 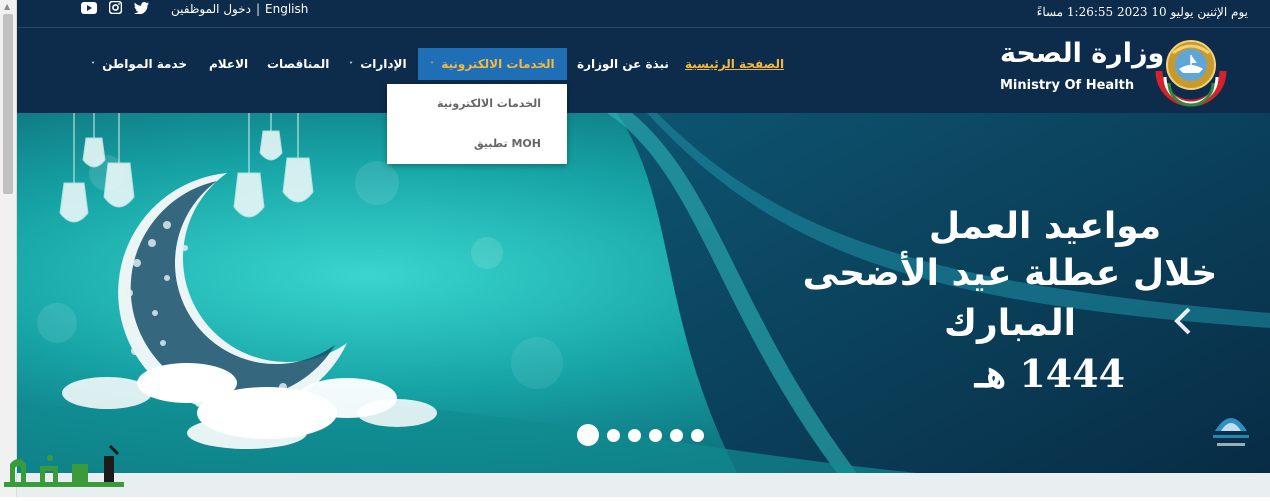 I want to click on e-services-dropdown: الخدمات الالكترونية تطبيق MOH, so click(x=477, y=124).